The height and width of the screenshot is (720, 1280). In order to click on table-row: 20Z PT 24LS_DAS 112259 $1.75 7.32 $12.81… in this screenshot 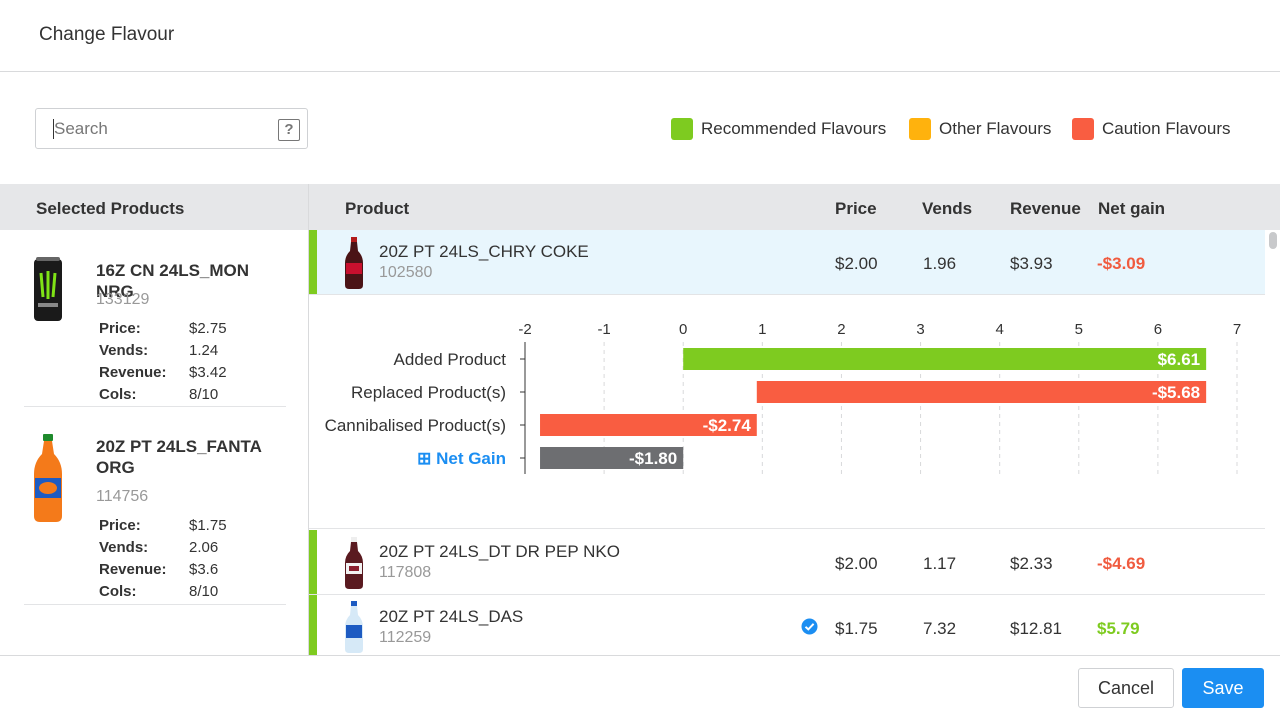, I will do `click(787, 625)`.